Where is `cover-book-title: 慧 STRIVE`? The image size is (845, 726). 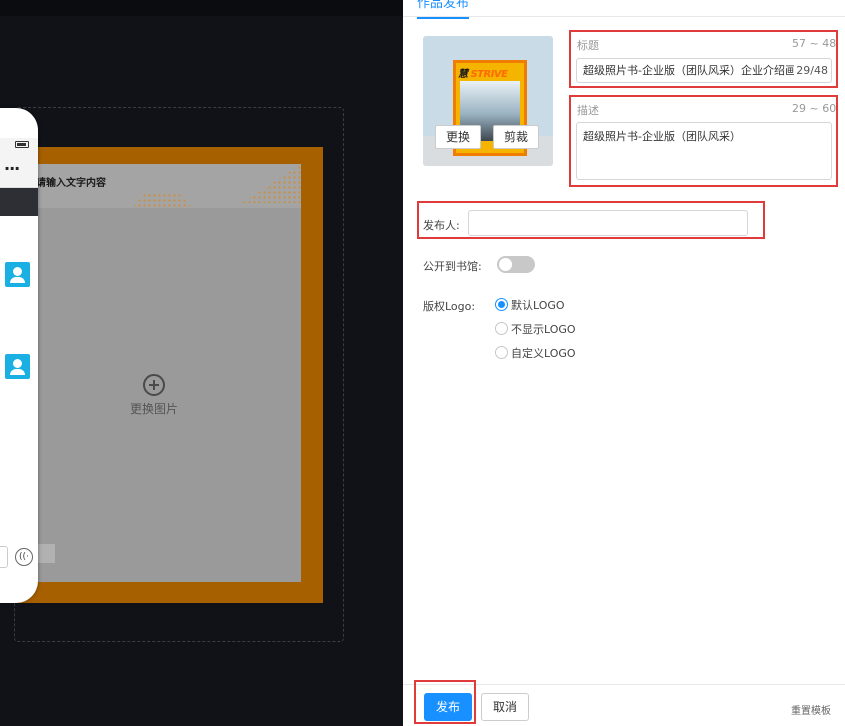 cover-book-title: 慧 STRIVE is located at coordinates (483, 72).